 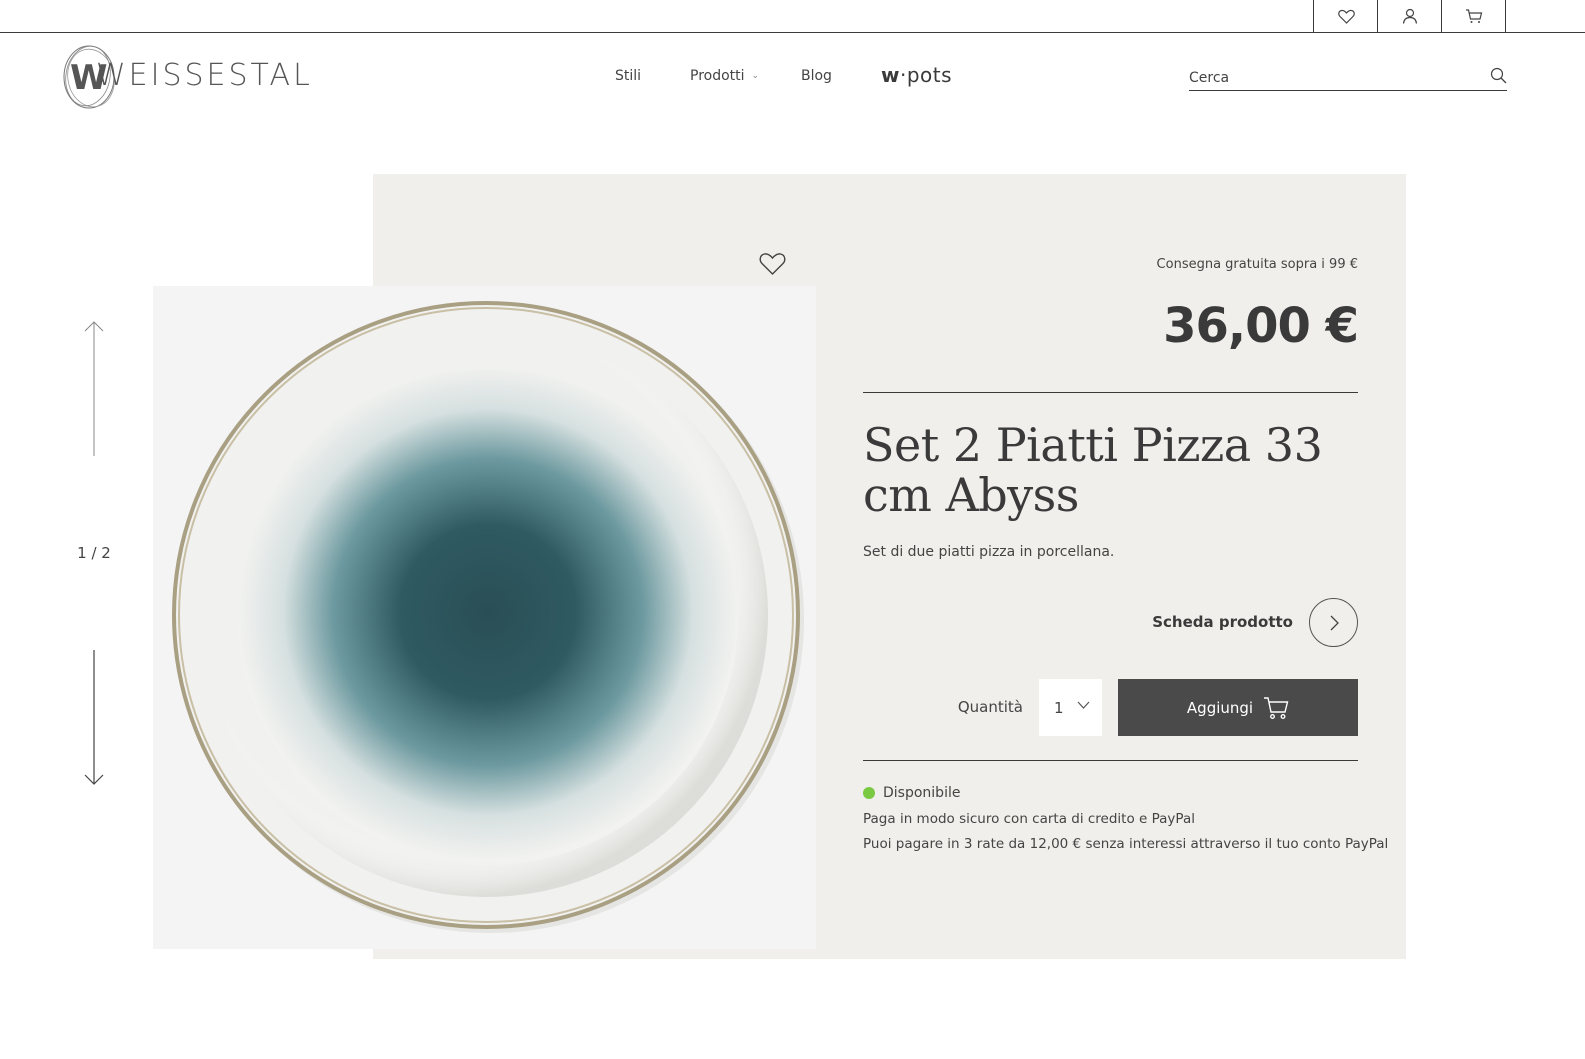 What do you see at coordinates (890, 75) in the screenshot?
I see `wpots-prefix: w` at bounding box center [890, 75].